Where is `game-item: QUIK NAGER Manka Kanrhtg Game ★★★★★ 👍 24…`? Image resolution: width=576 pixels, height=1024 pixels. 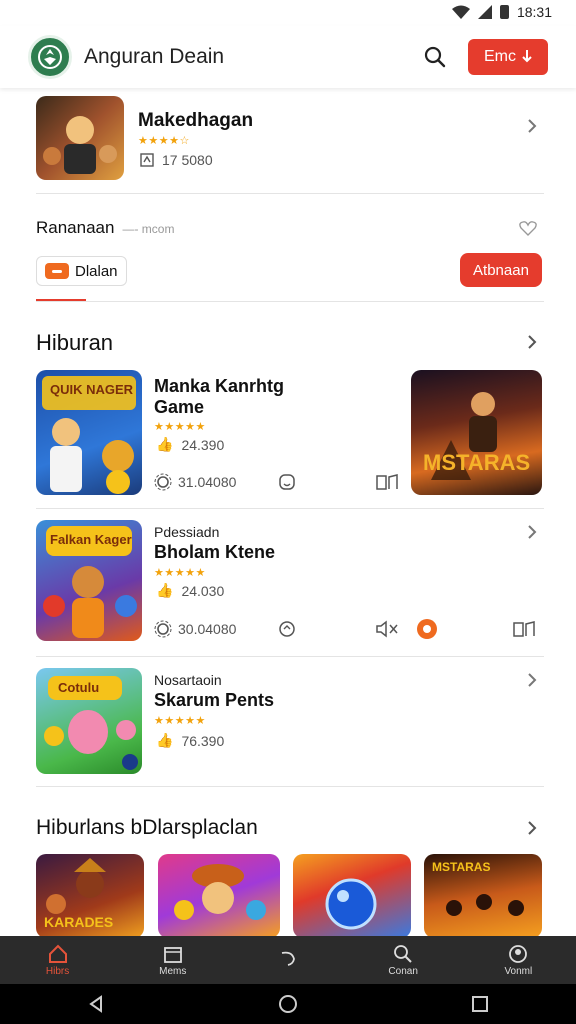 game-item: QUIK NAGER Manka Kanrhtg Game ★★★★★ 👍 24… is located at coordinates (290, 433).